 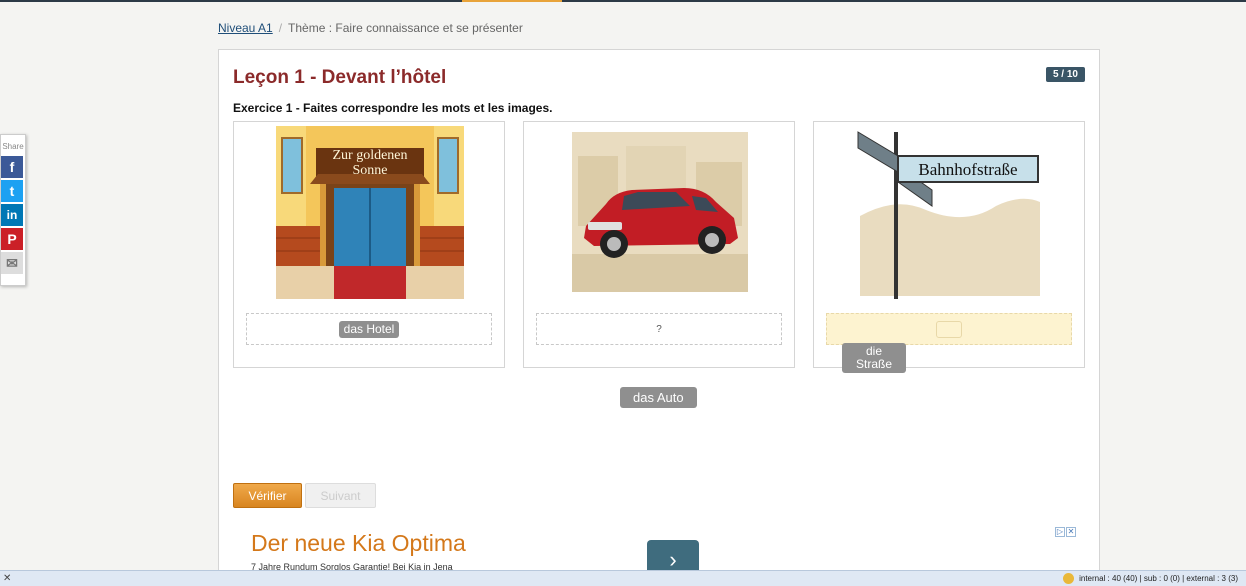 What do you see at coordinates (12, 239) in the screenshot?
I see `pinterest-icon: P` at bounding box center [12, 239].